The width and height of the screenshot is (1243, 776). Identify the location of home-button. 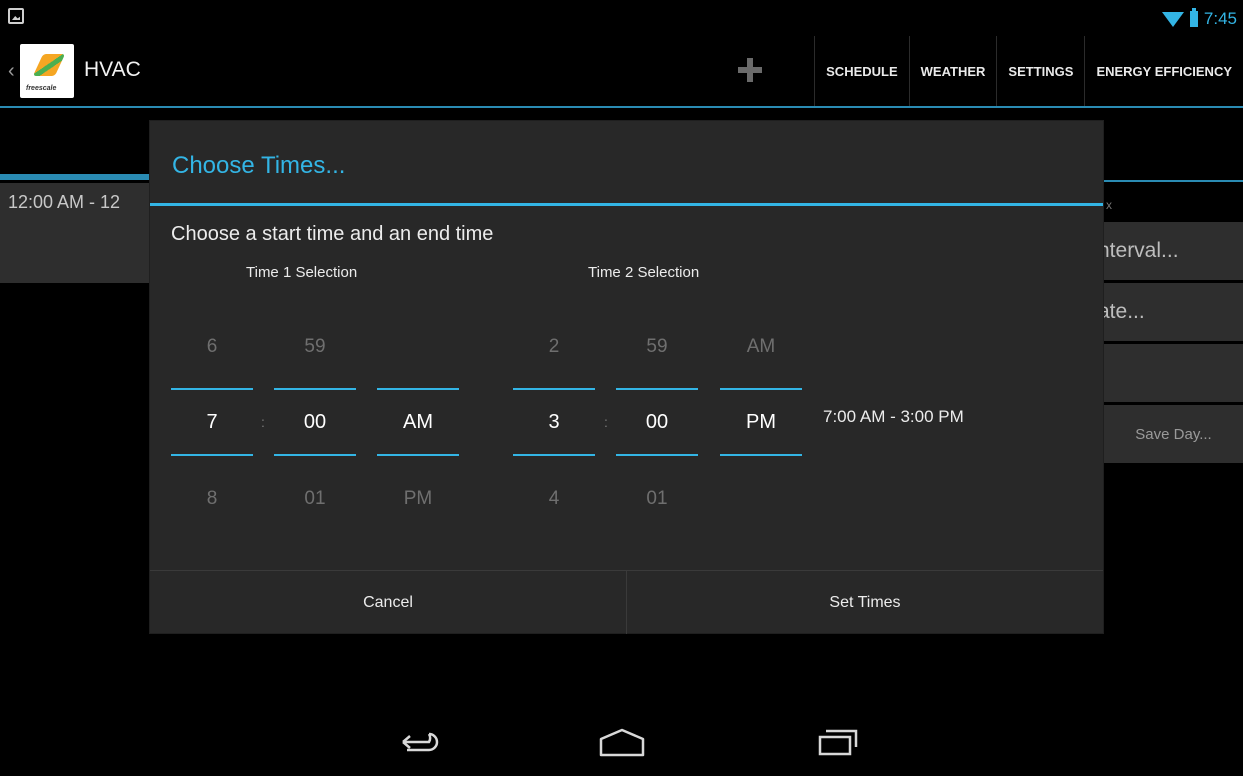
(622, 742).